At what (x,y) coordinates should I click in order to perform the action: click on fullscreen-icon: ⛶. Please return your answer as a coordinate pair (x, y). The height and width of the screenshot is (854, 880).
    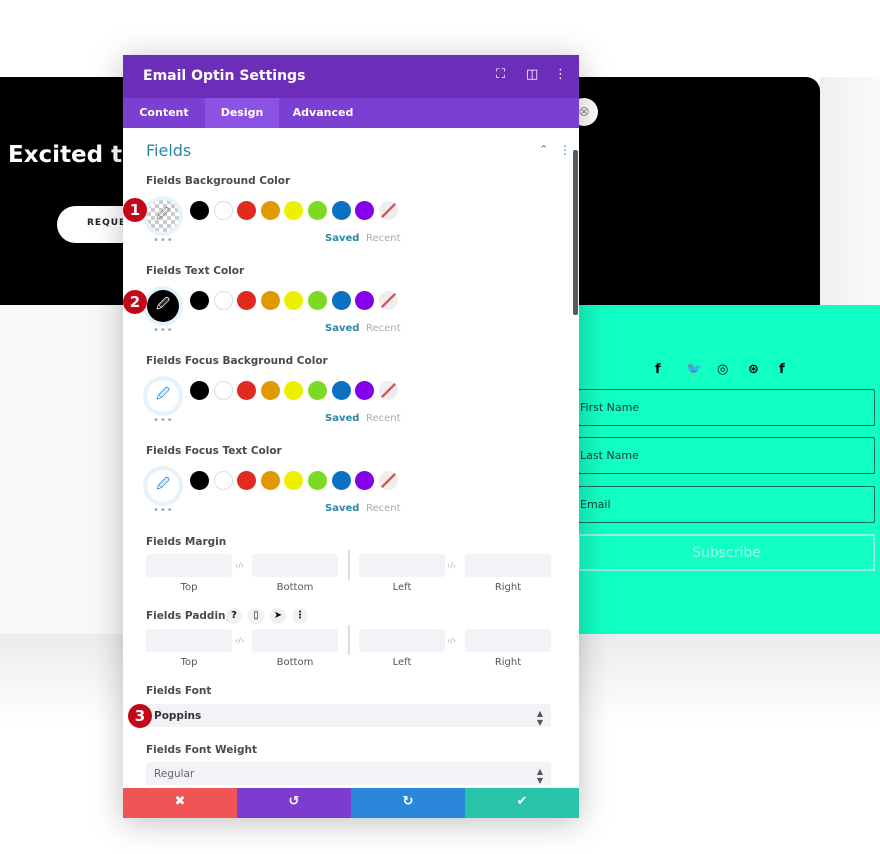
    Looking at the image, I should click on (500, 74).